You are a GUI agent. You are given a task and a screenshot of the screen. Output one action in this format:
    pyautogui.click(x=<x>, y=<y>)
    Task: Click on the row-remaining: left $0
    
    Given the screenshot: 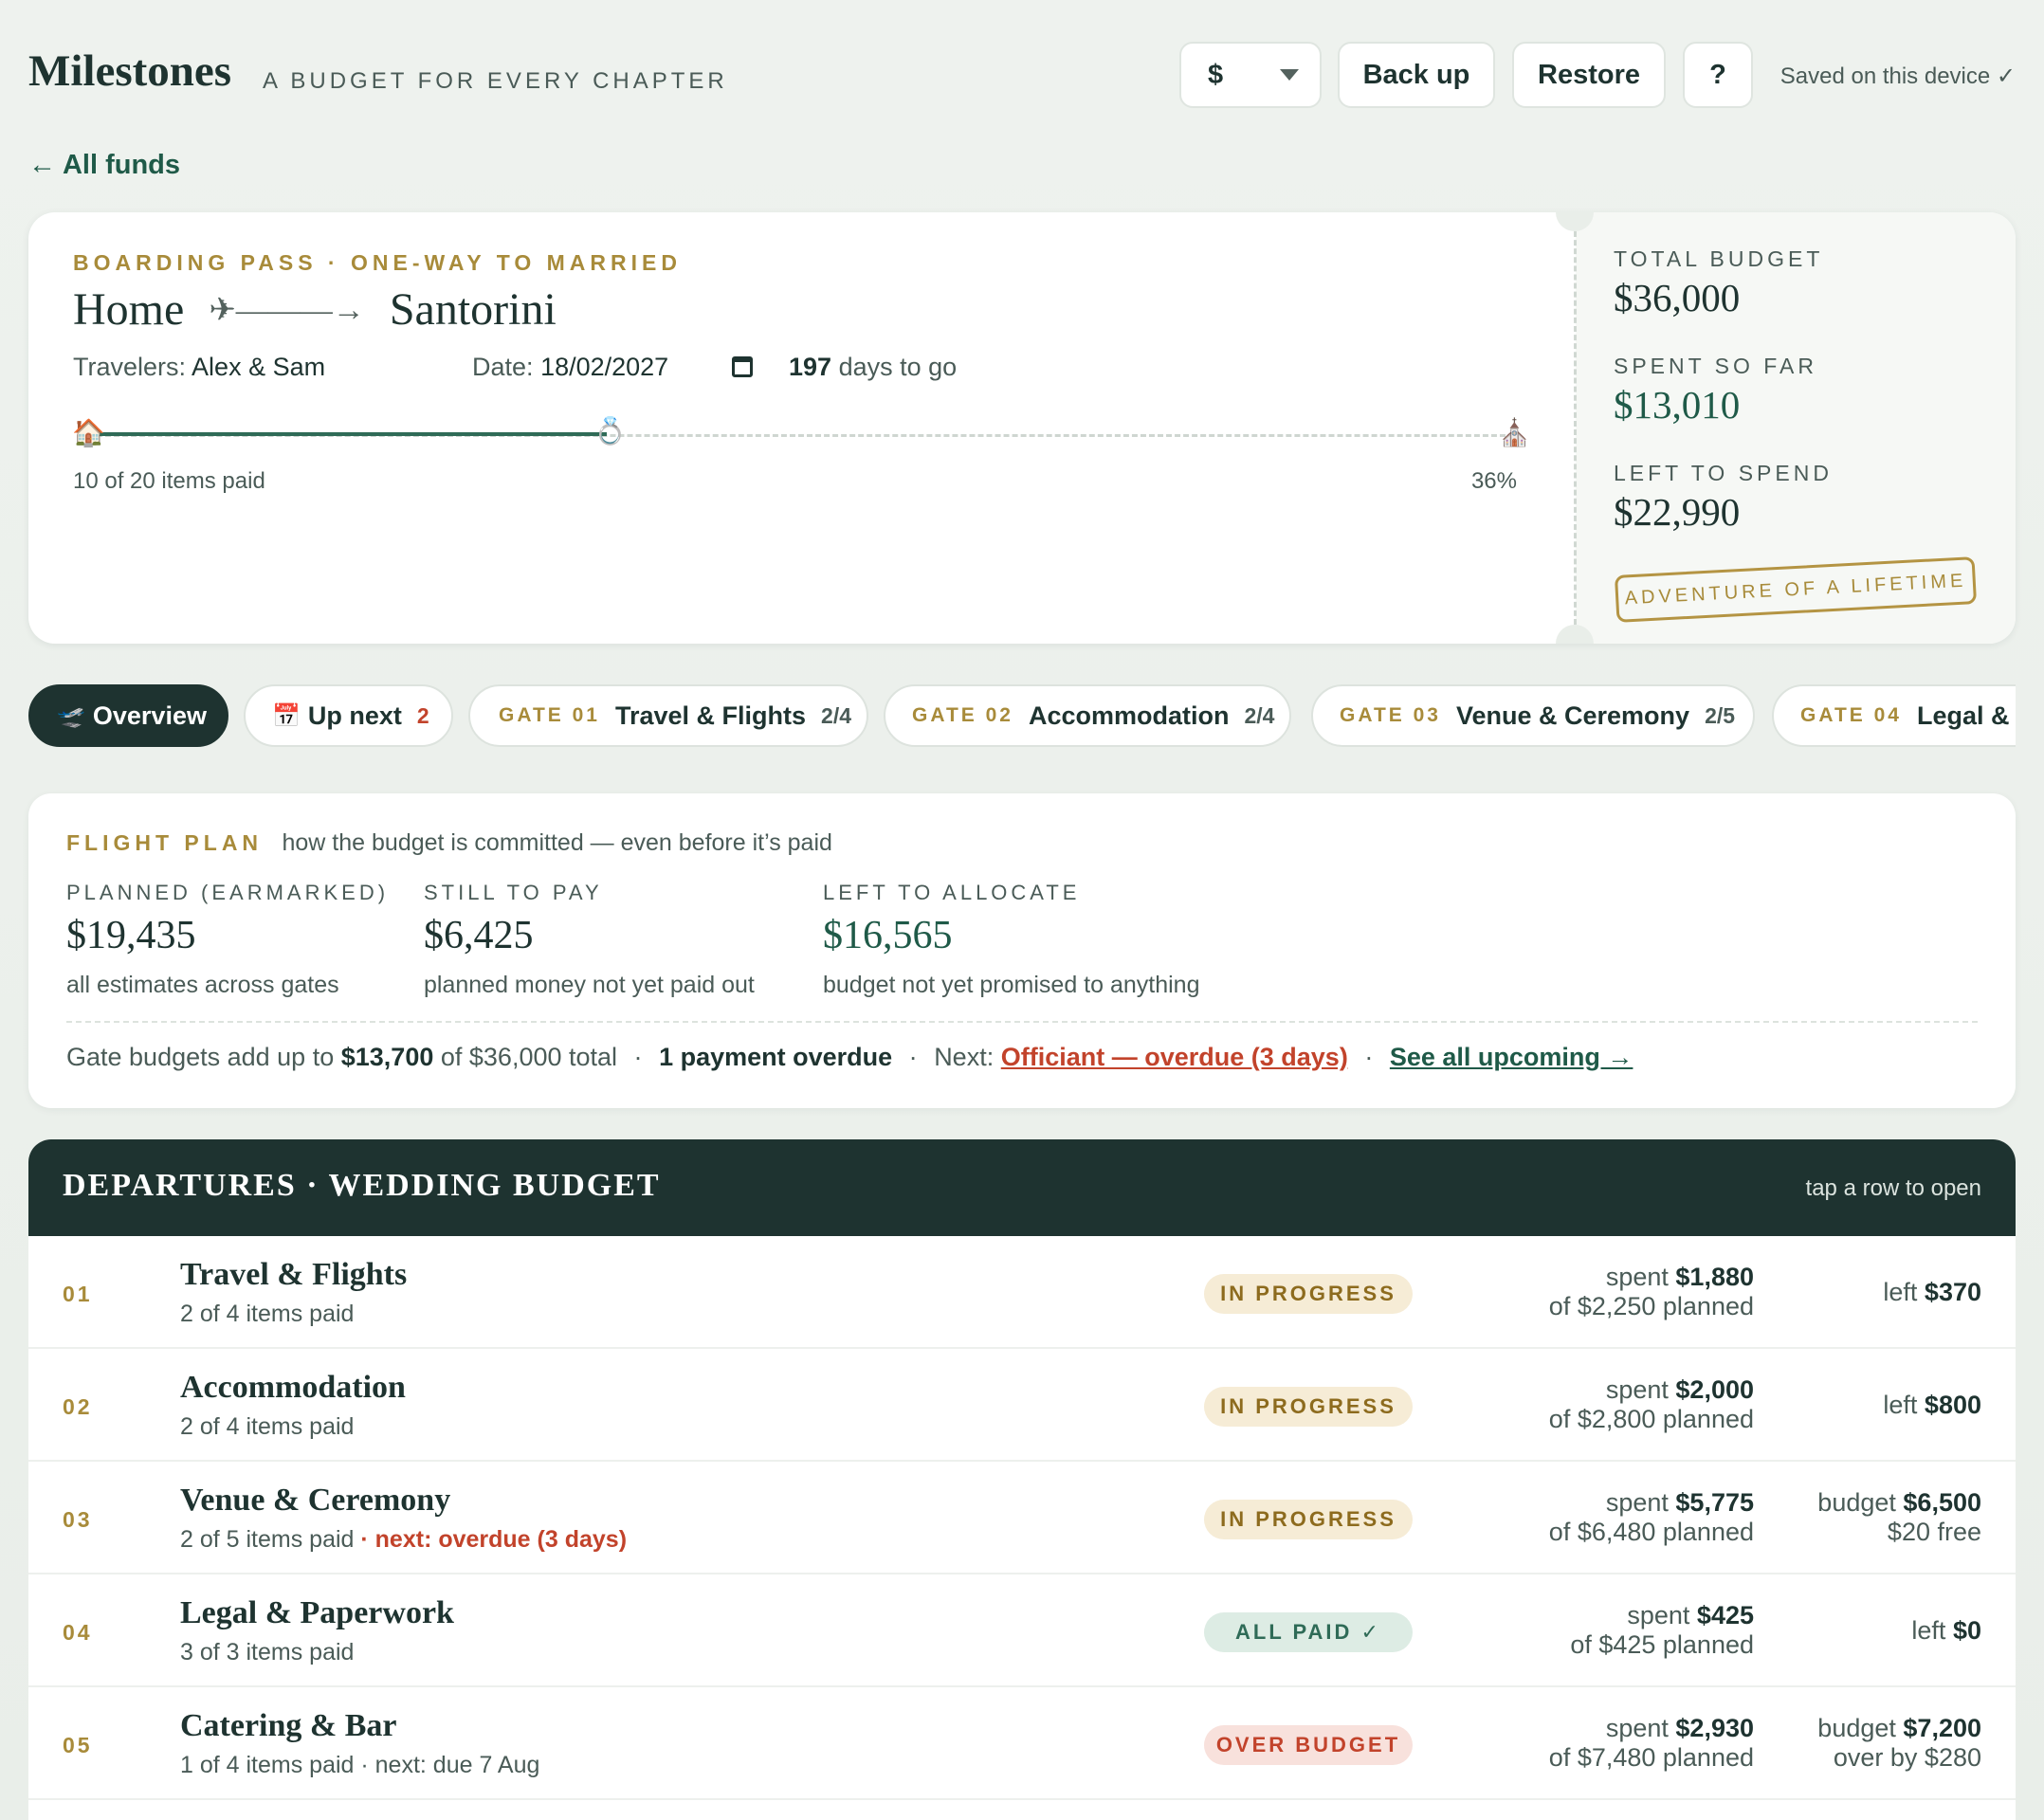 What is the action you would take?
    pyautogui.click(x=1946, y=1631)
    